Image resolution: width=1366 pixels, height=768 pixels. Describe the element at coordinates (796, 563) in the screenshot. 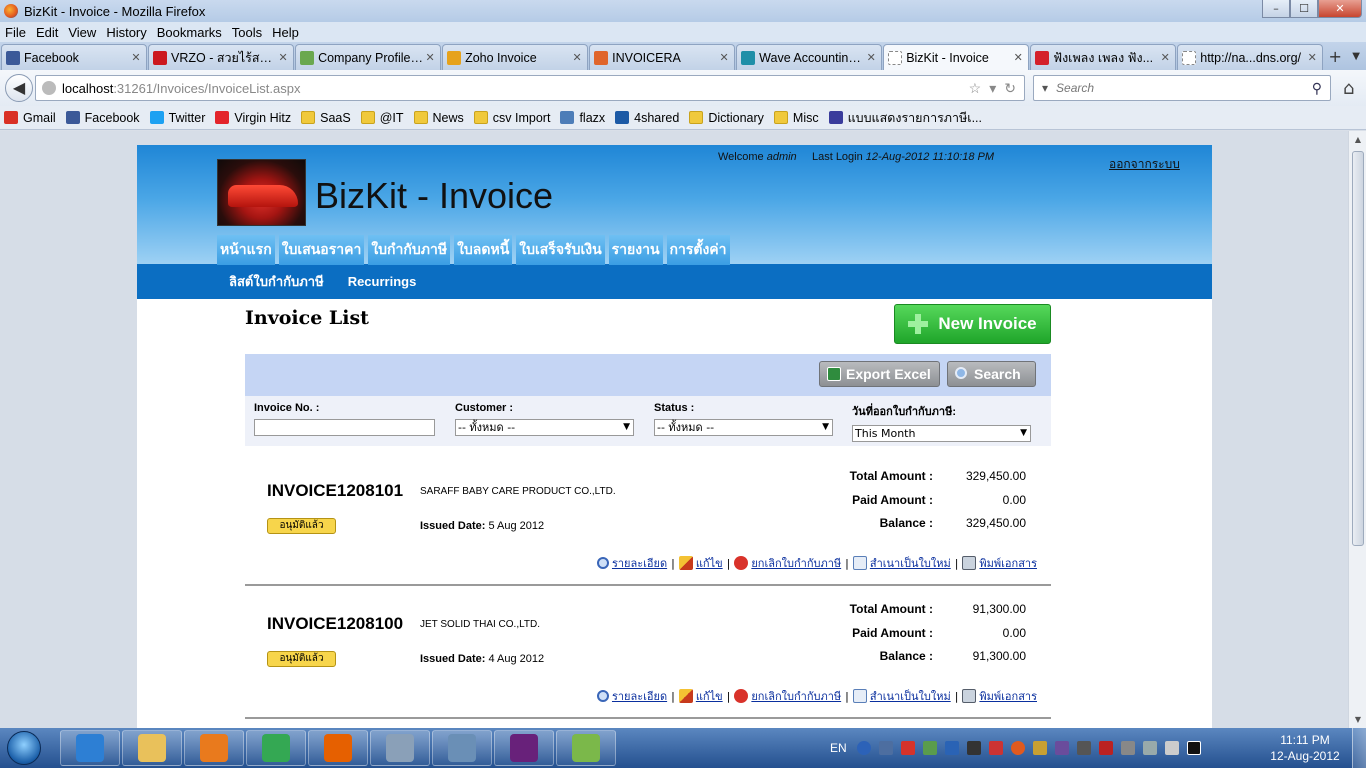

I see `cancel-invoice-link: ยกเลิกใบกำกับภาษี` at that location.